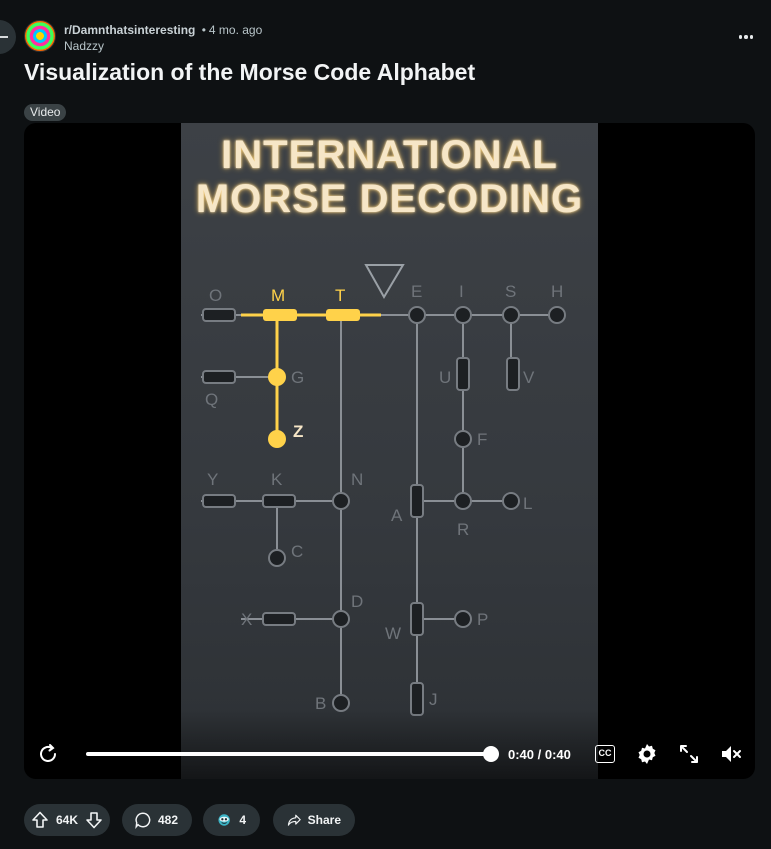  I want to click on arrow-up-icon, so click(40, 820).